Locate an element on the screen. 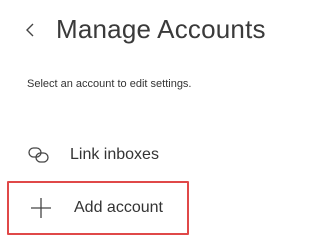  link-inboxes-item: Link inboxes is located at coordinates (92, 155).